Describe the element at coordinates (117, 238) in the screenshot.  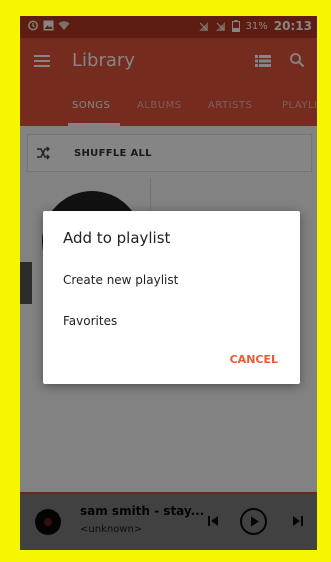
I see `dialog-title: Add to playlist` at that location.